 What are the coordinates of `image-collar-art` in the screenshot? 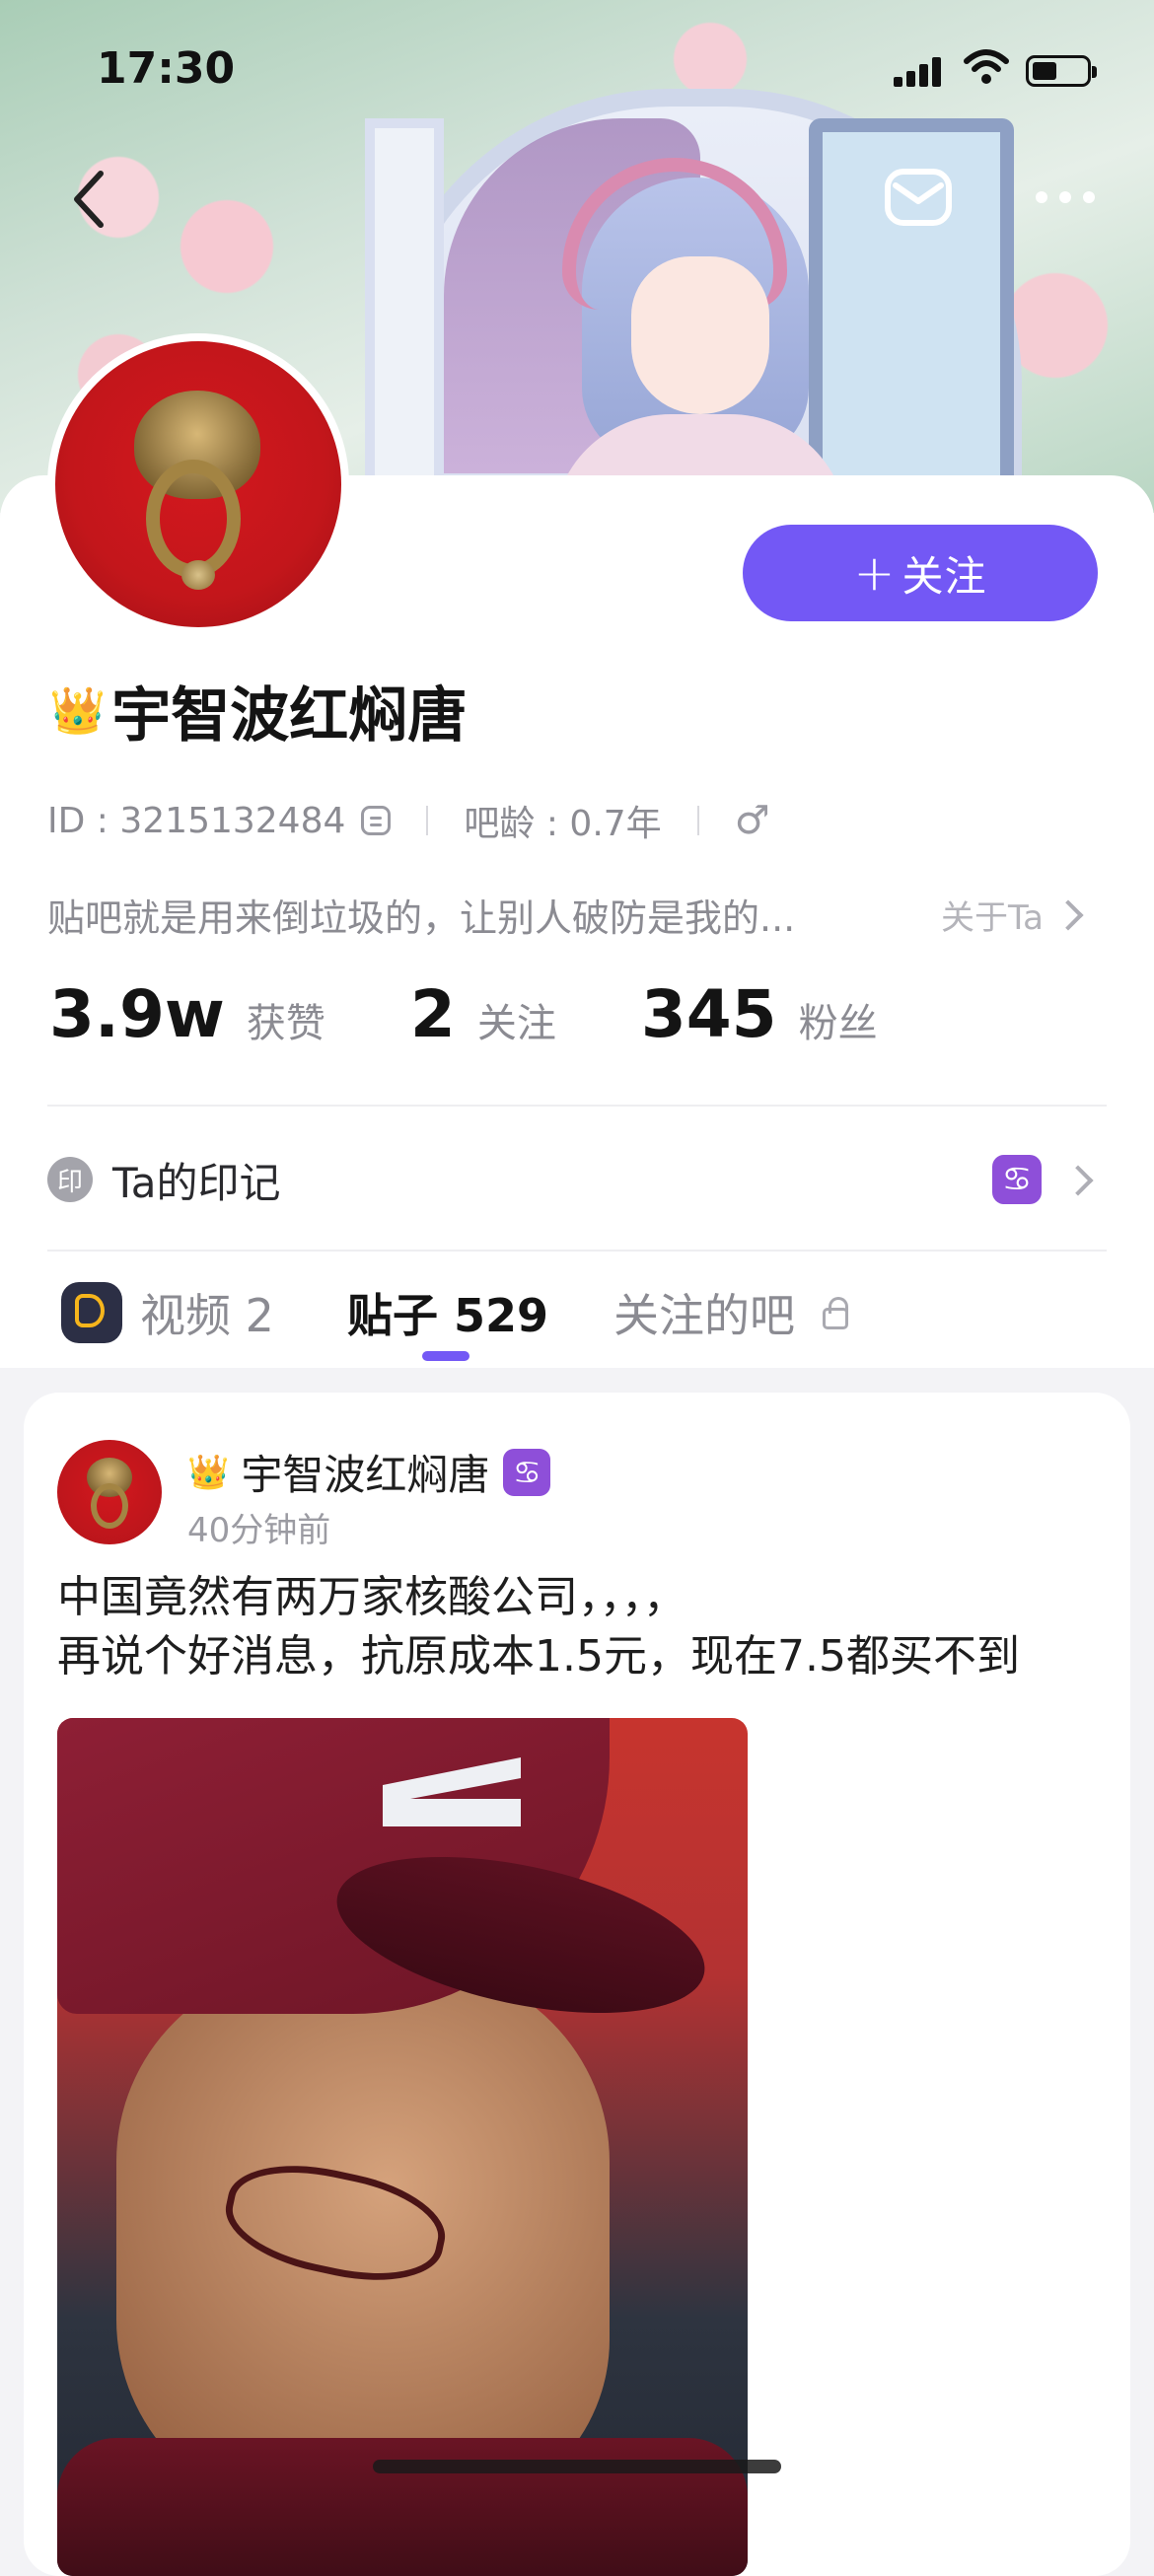 It's located at (403, 2507).